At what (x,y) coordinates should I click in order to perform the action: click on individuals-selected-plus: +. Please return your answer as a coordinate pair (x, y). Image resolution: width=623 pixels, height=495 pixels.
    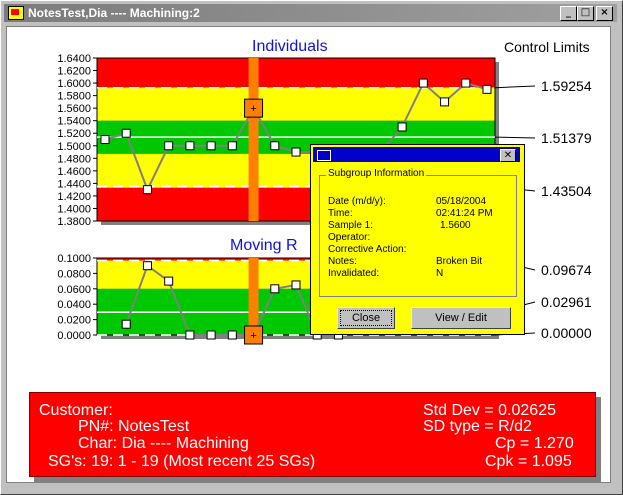
    Looking at the image, I should click on (253, 109).